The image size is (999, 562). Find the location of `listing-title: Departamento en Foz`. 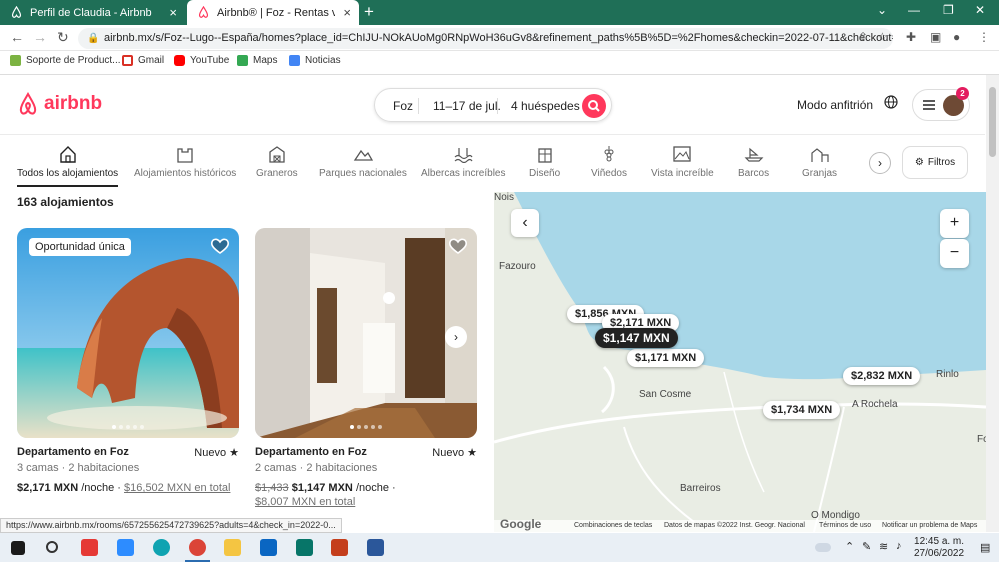

listing-title: Departamento en Foz is located at coordinates (311, 452).